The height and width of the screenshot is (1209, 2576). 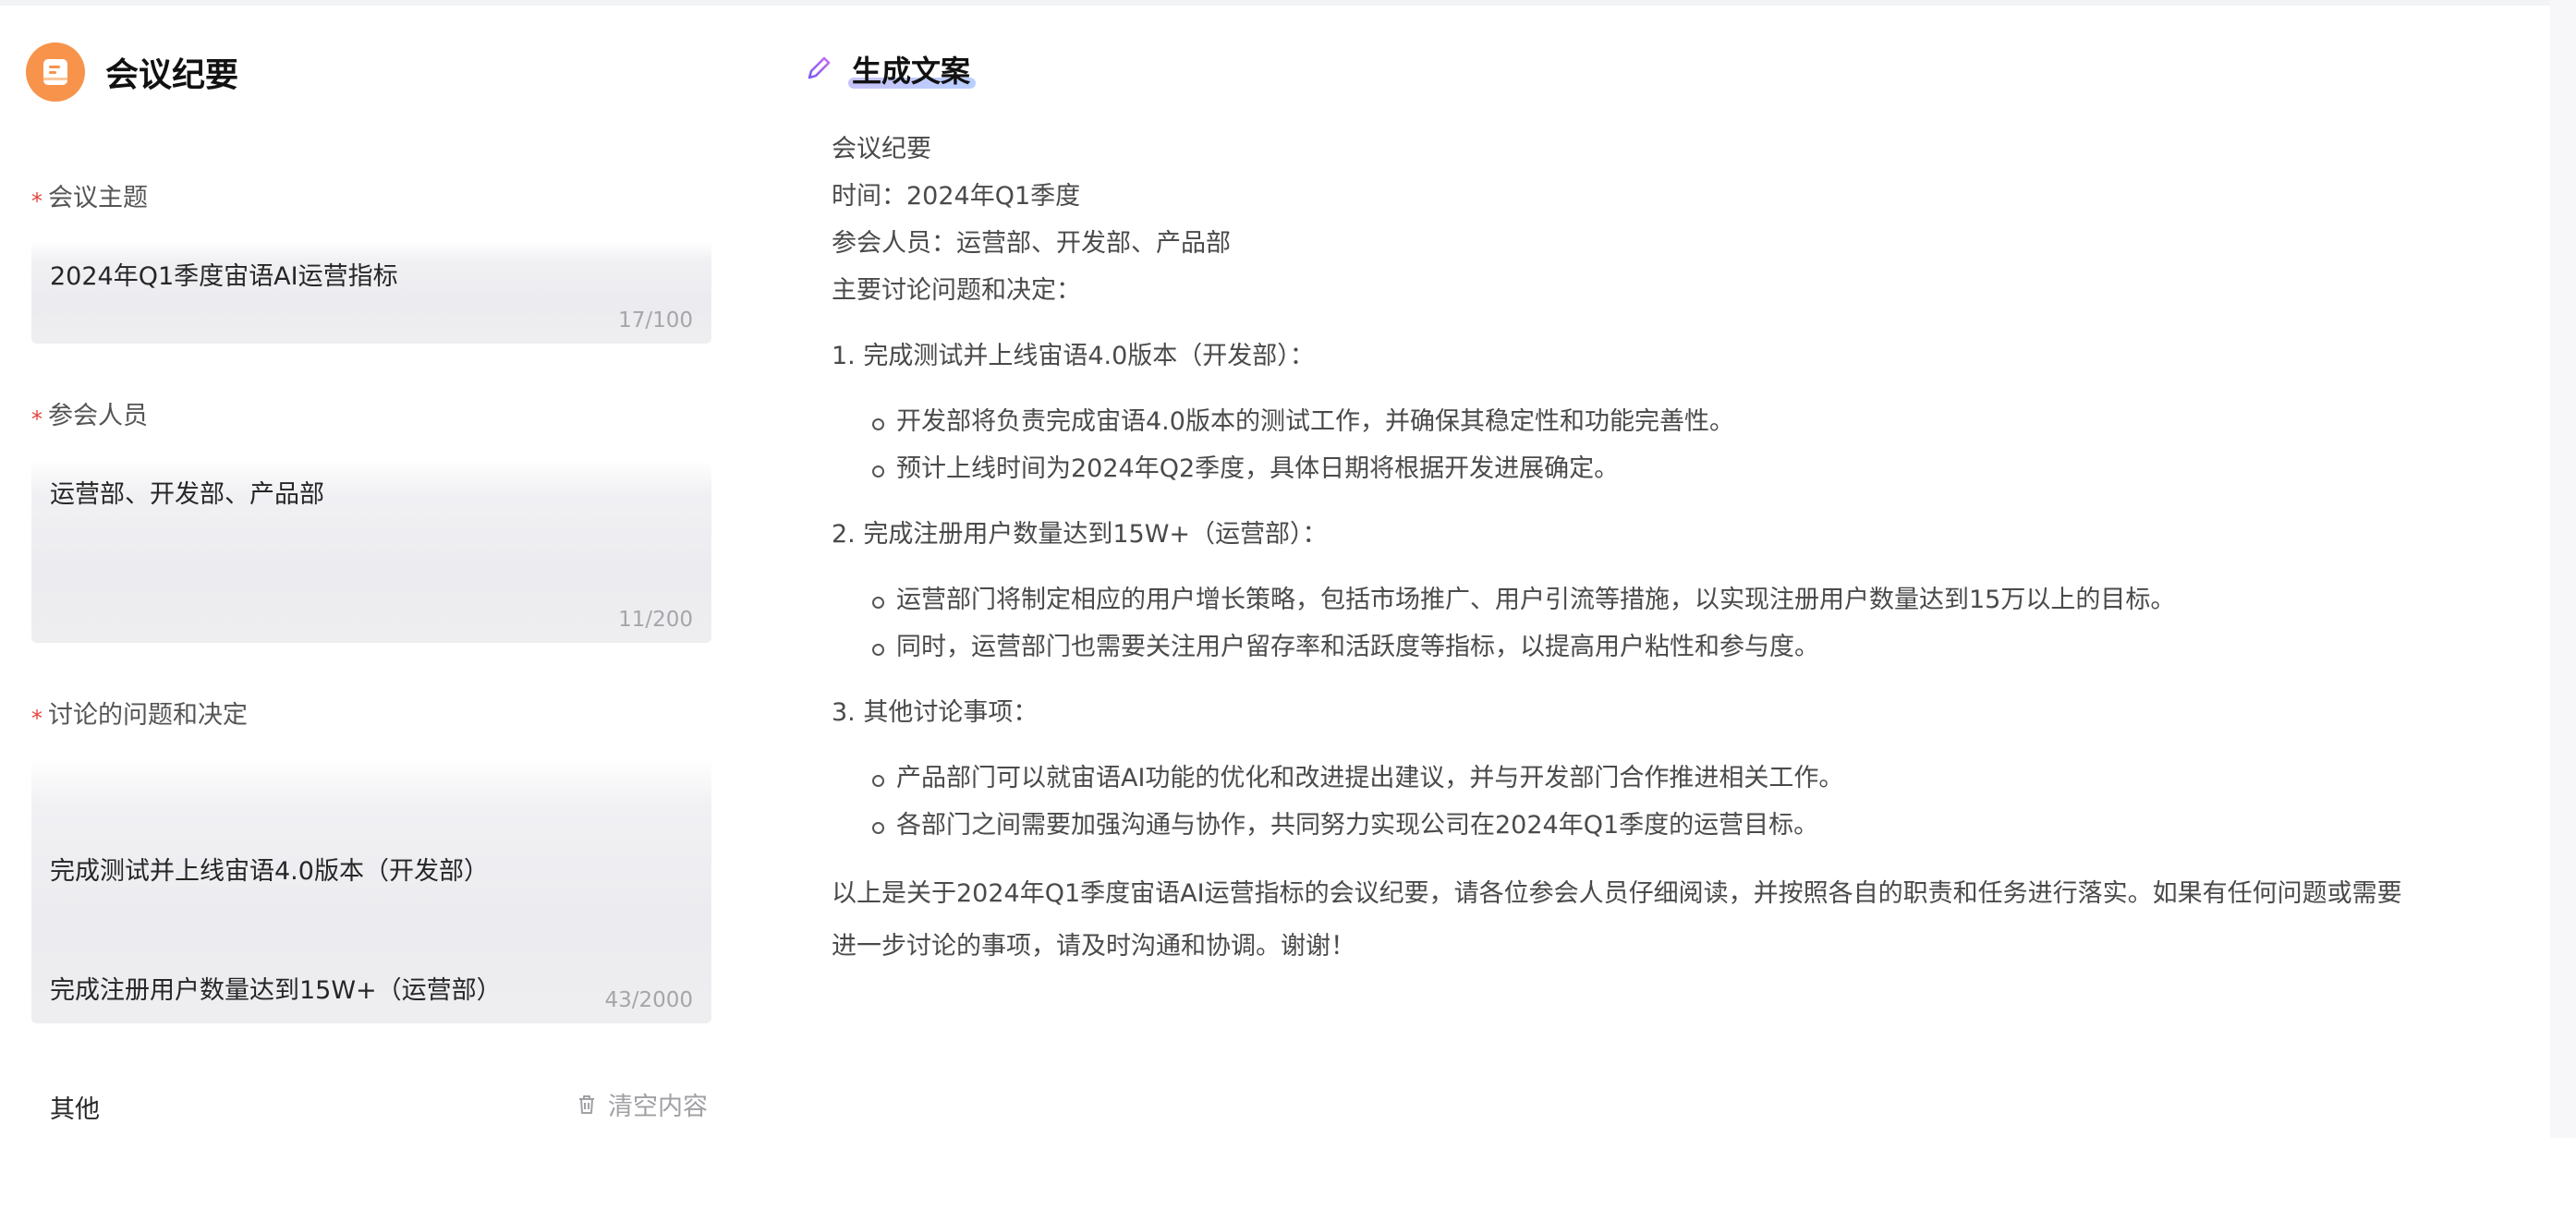 What do you see at coordinates (2563, 569) in the screenshot?
I see `scrollbar-track` at bounding box center [2563, 569].